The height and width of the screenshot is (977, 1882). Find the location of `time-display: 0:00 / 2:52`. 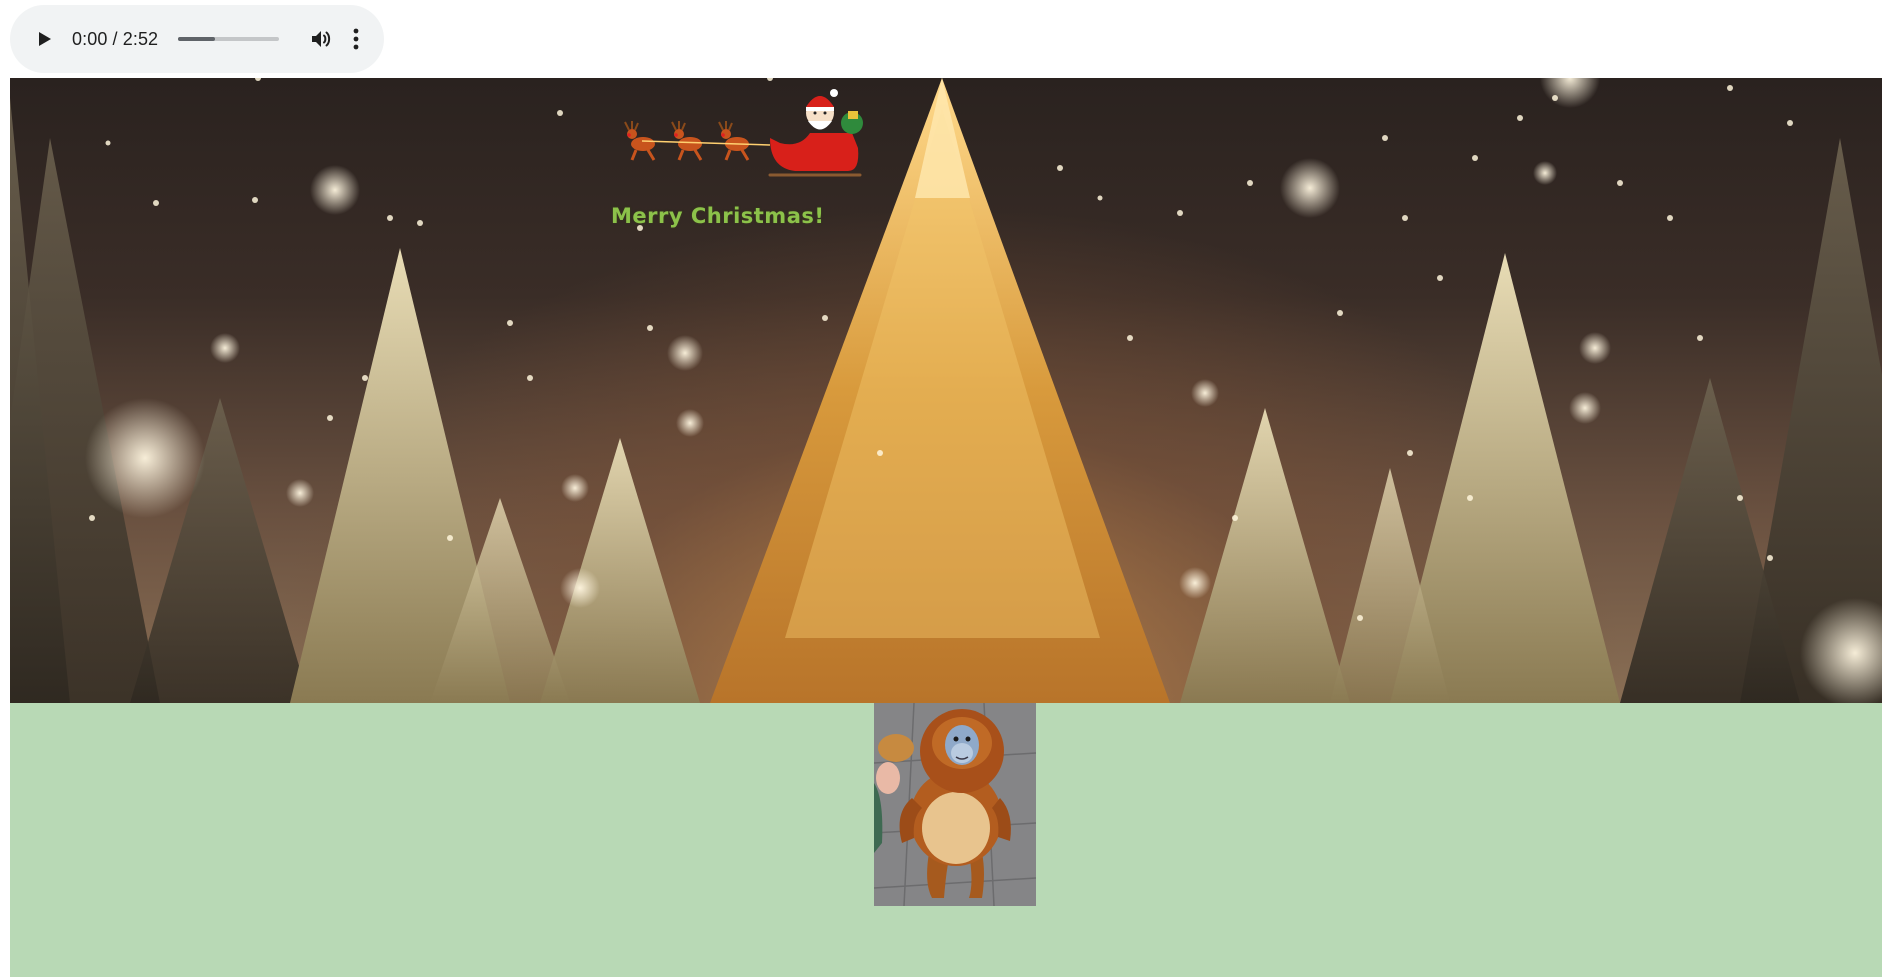

time-display: 0:00 / 2:52 is located at coordinates (115, 38).